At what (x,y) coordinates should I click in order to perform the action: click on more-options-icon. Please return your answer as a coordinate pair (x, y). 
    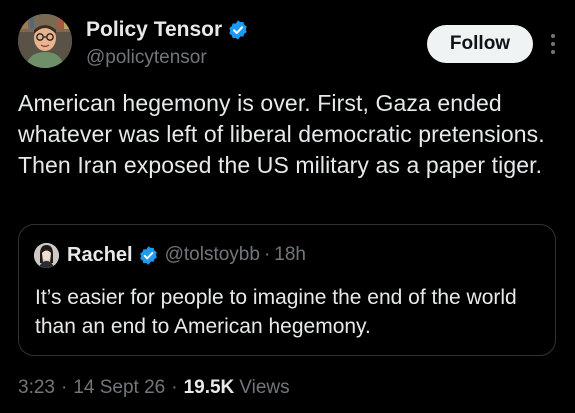
    Looking at the image, I should click on (553, 44).